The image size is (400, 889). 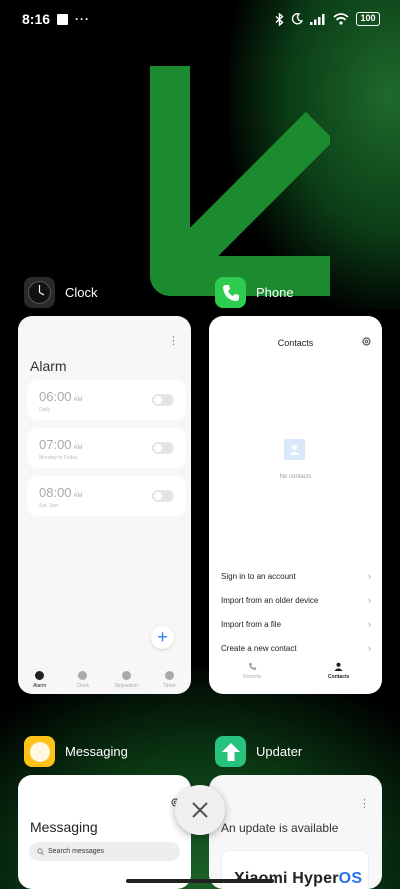 I want to click on updater-app-icon, so click(x=230, y=751).